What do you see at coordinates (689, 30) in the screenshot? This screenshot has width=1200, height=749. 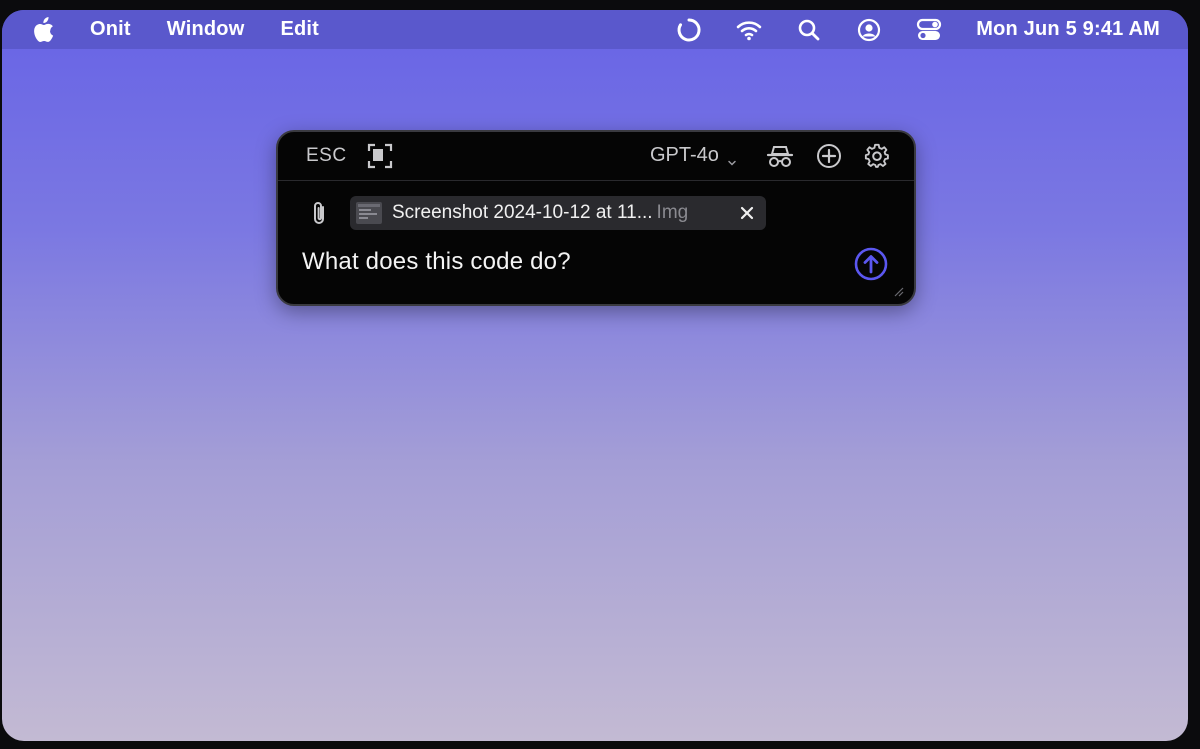 I see `loading-spinner-icon` at bounding box center [689, 30].